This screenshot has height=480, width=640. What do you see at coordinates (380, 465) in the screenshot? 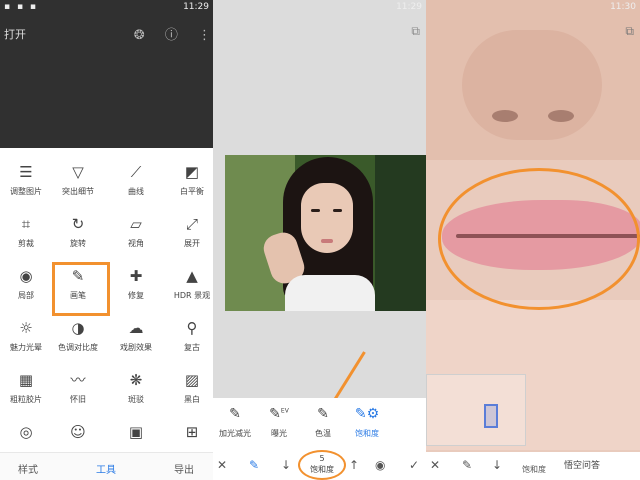
I see `eye-icon: ◉` at bounding box center [380, 465].